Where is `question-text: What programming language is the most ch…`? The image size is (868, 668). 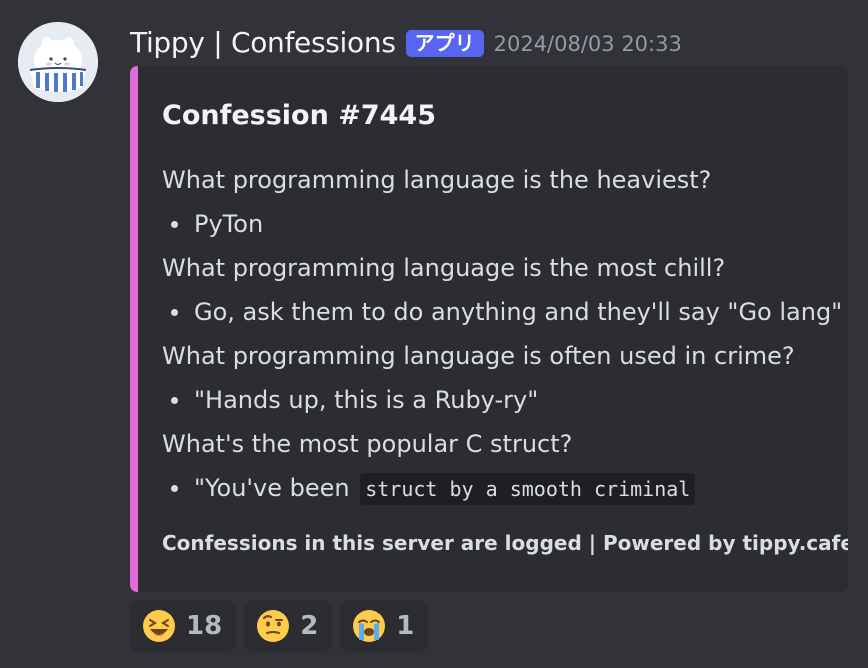 question-text: What programming language is the most ch… is located at coordinates (444, 268).